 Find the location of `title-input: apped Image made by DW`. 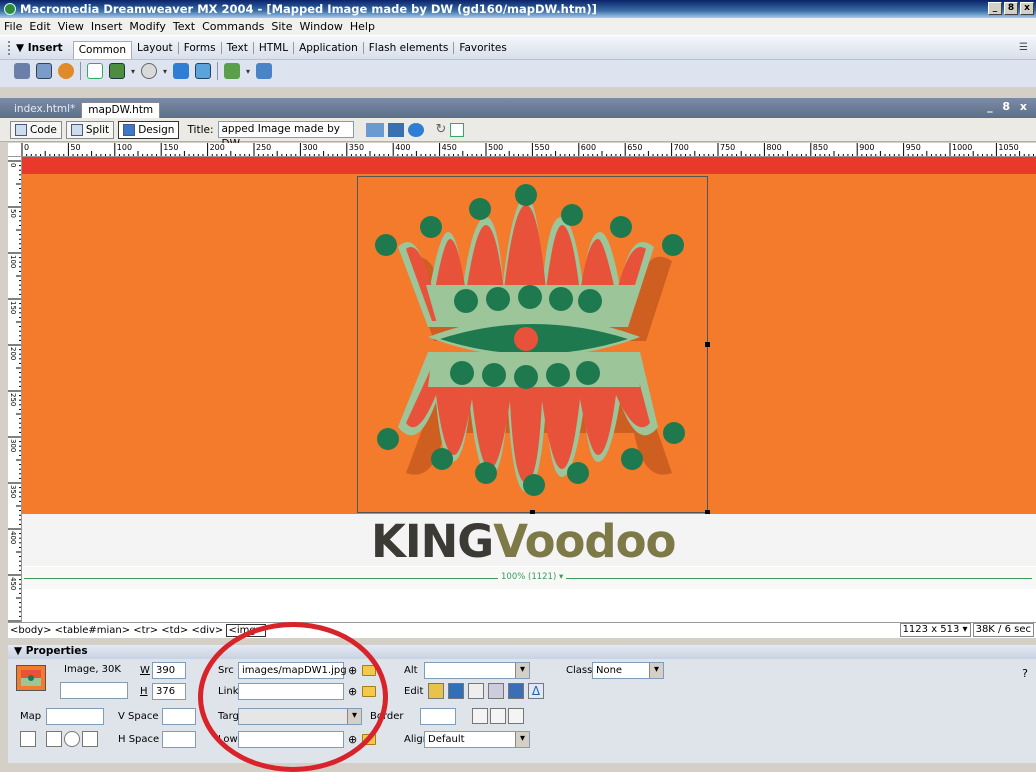

title-input: apped Image made by DW is located at coordinates (285, 135).